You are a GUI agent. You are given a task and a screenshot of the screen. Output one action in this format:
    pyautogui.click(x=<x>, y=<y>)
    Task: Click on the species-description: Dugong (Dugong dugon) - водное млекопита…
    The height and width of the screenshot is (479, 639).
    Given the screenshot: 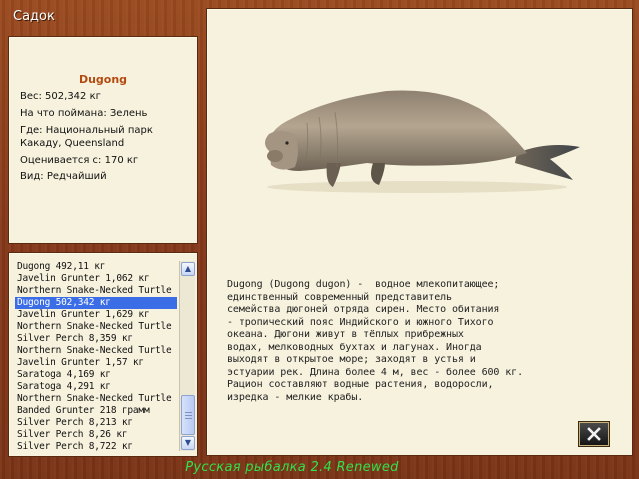 What is the action you would take?
    pyautogui.click(x=375, y=341)
    